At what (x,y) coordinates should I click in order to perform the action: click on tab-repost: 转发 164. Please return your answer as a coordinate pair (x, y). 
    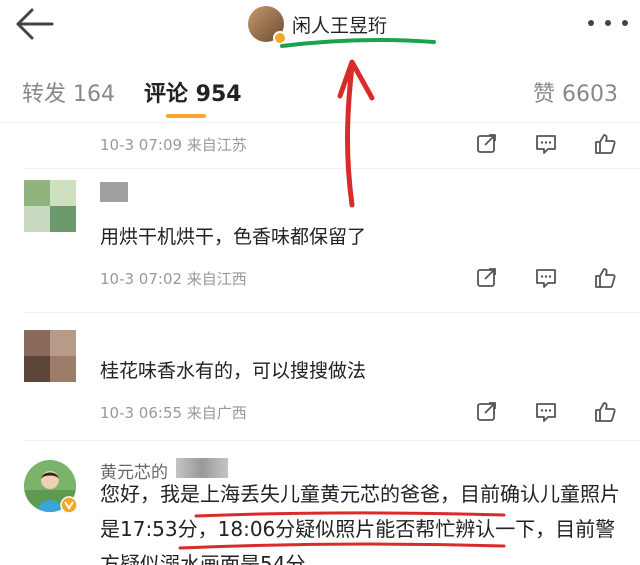
    Looking at the image, I should click on (68, 92).